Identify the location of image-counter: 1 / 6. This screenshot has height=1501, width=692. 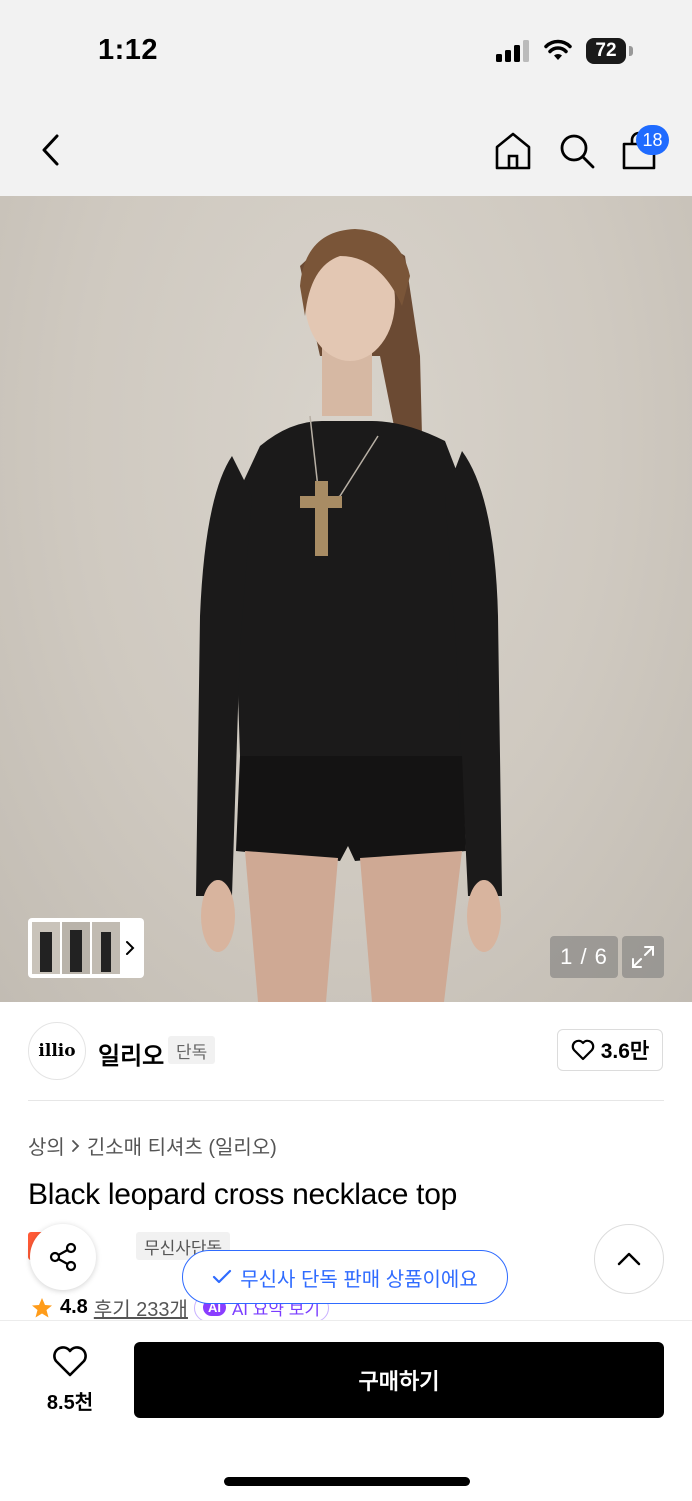
(584, 957).